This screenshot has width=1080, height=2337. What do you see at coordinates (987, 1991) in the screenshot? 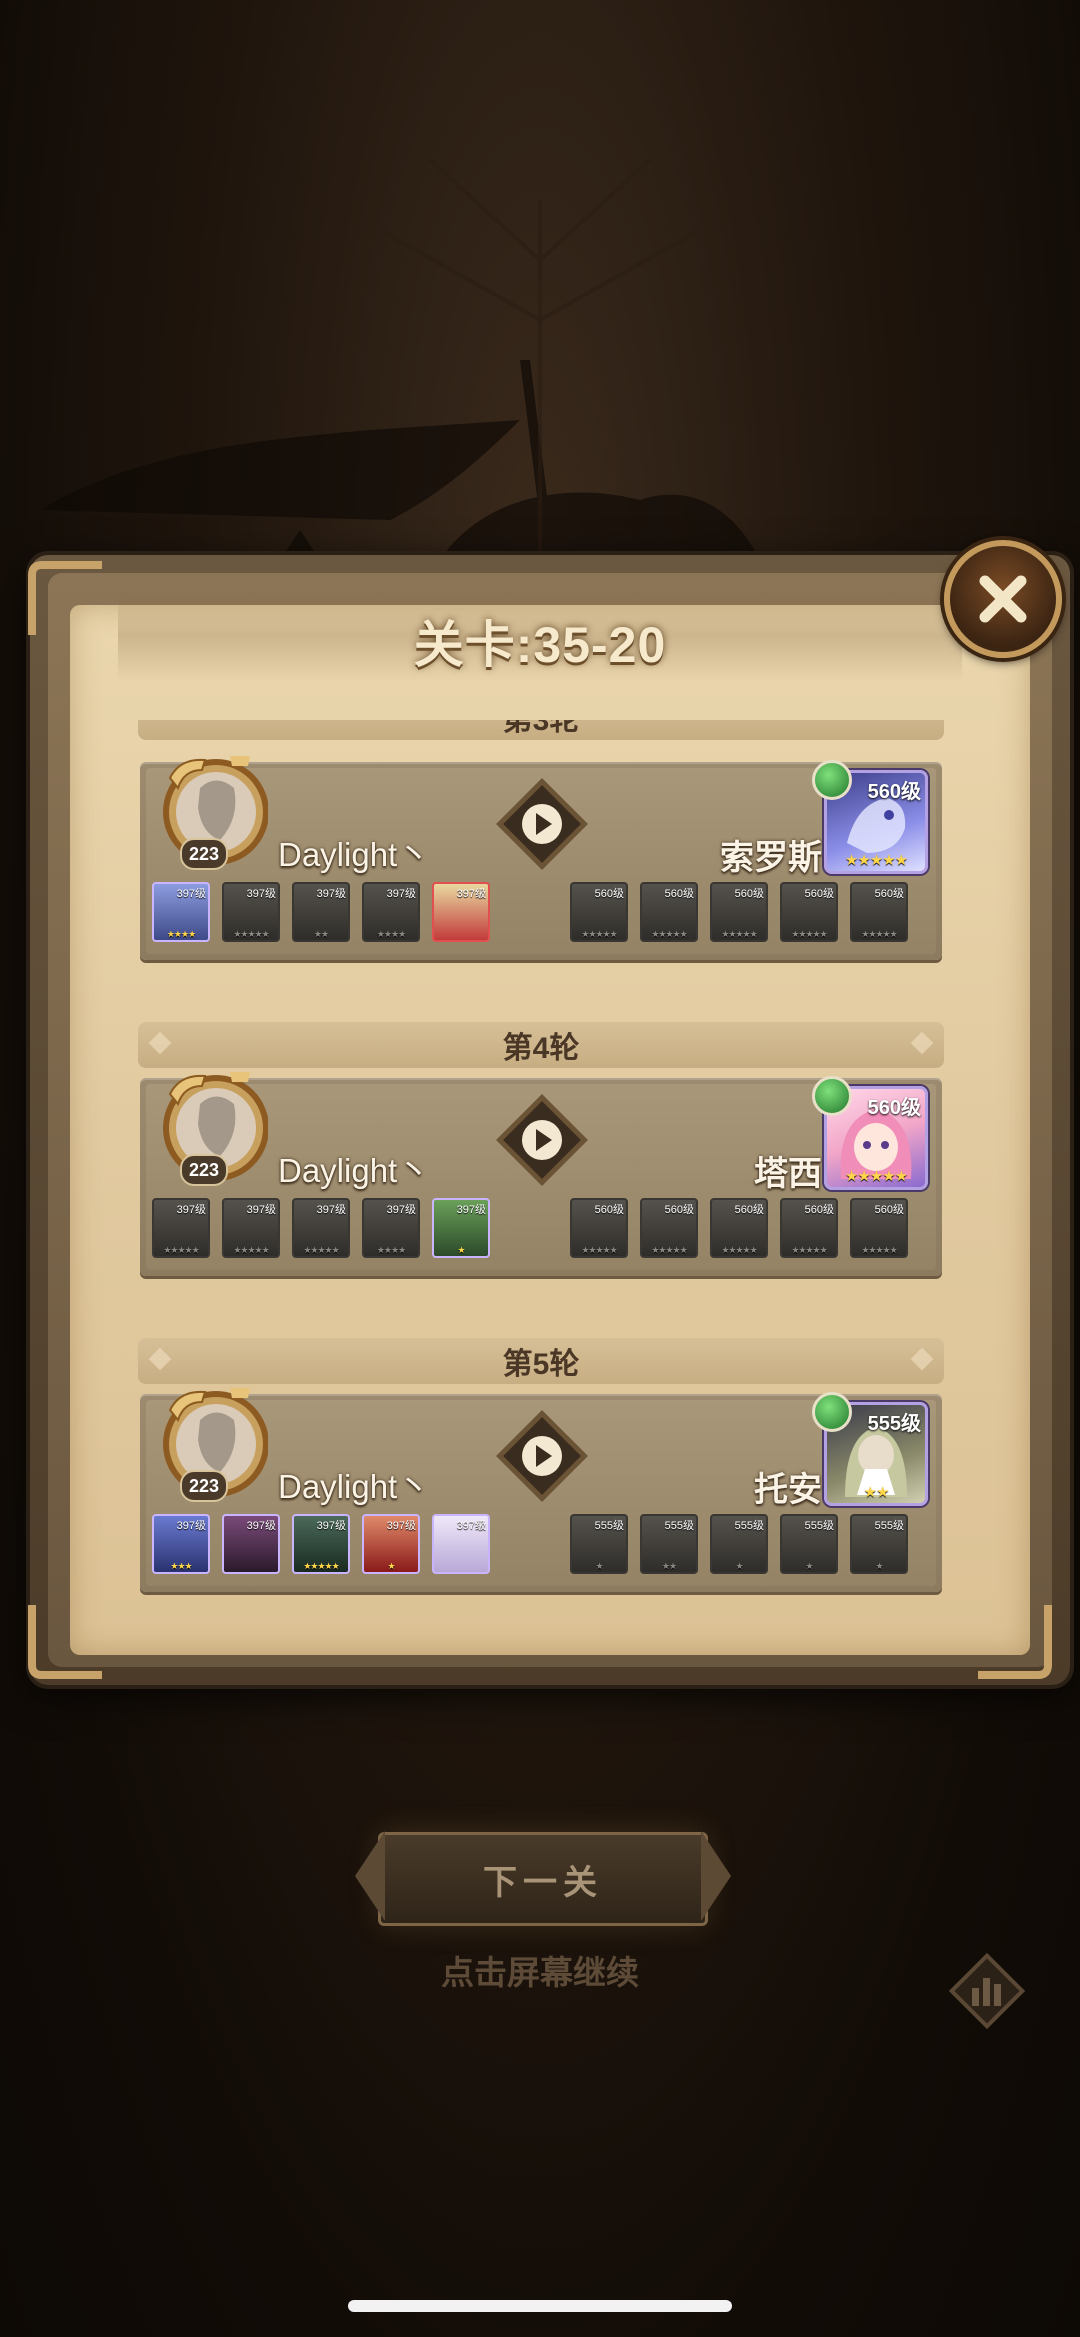
I see `battle-stats-button` at bounding box center [987, 1991].